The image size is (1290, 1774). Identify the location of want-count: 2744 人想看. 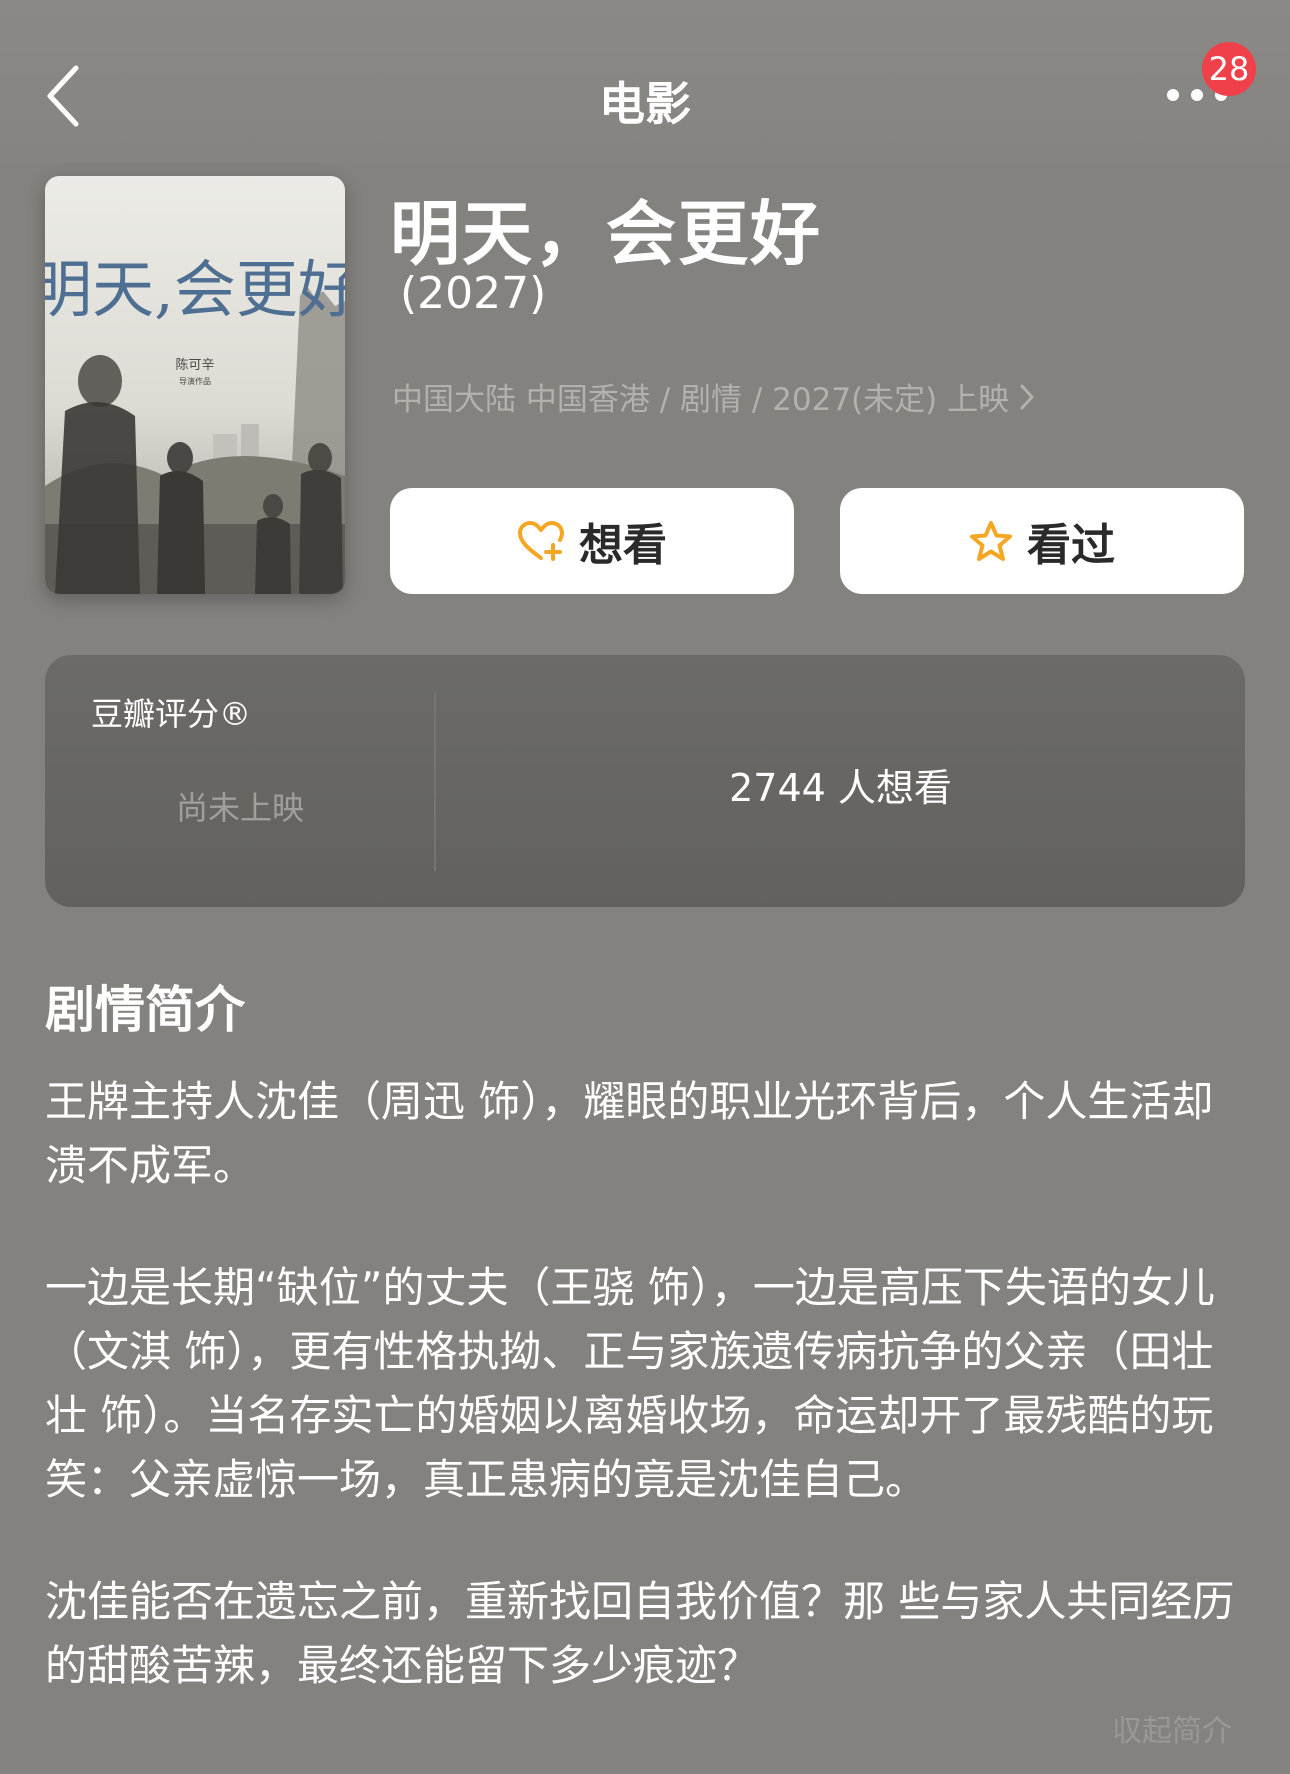
(840, 788).